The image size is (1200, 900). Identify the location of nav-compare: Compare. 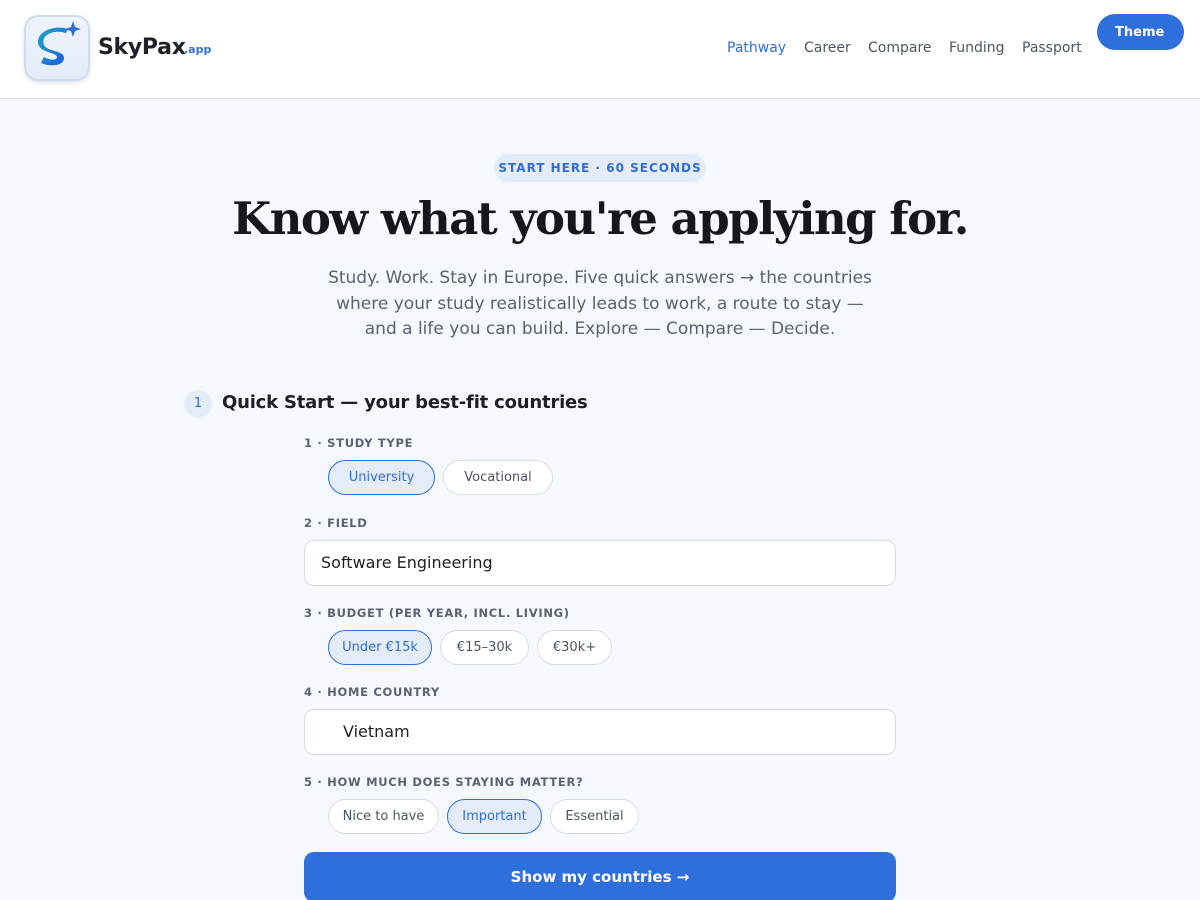
(900, 48).